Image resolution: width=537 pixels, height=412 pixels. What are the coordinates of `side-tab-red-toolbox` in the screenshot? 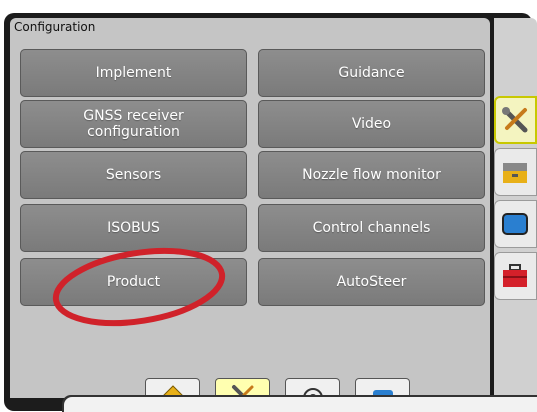 It's located at (515, 276).